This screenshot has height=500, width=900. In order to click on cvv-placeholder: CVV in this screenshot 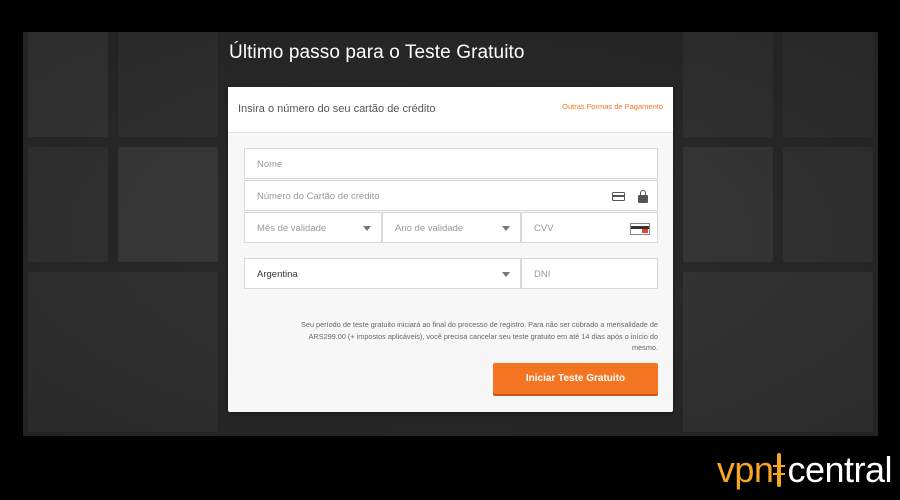, I will do `click(544, 228)`.